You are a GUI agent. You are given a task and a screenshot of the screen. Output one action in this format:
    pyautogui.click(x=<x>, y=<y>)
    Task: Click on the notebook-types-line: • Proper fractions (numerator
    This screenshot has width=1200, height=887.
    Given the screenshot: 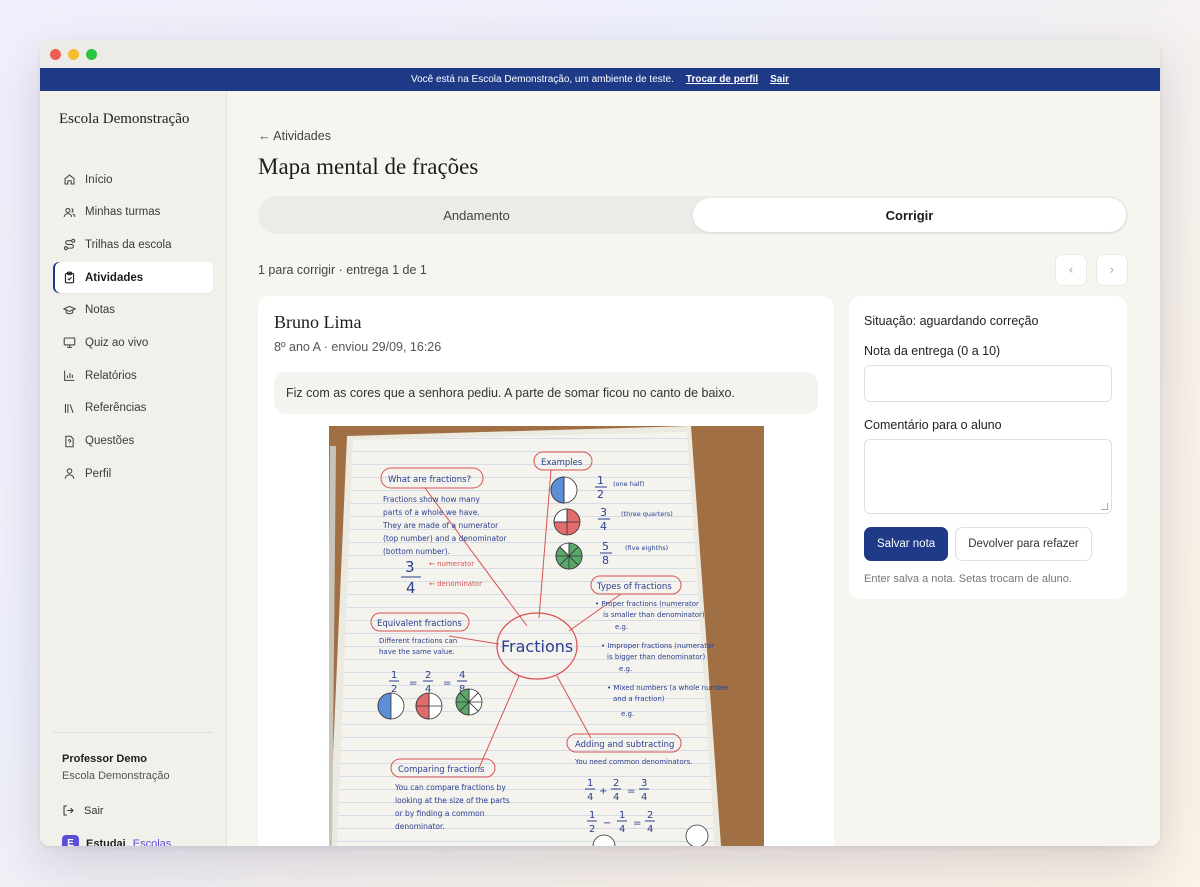 What is the action you would take?
    pyautogui.click(x=647, y=604)
    